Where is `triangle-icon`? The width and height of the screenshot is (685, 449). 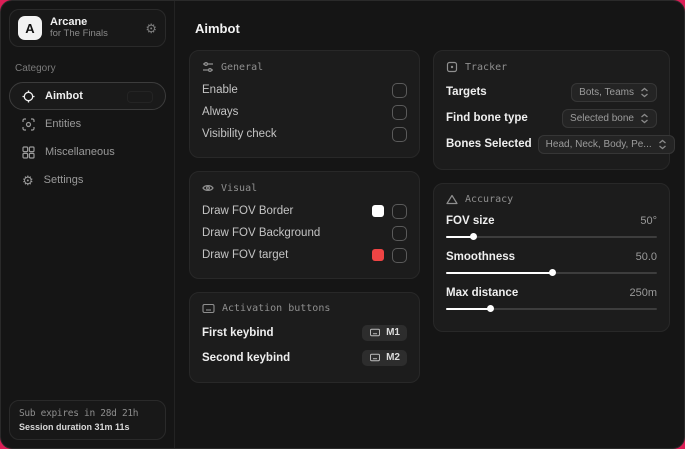
triangle-icon is located at coordinates (452, 199).